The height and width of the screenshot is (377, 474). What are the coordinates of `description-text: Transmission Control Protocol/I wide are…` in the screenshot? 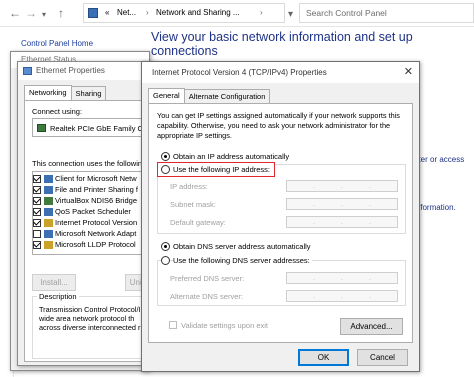 It's located at (90, 318).